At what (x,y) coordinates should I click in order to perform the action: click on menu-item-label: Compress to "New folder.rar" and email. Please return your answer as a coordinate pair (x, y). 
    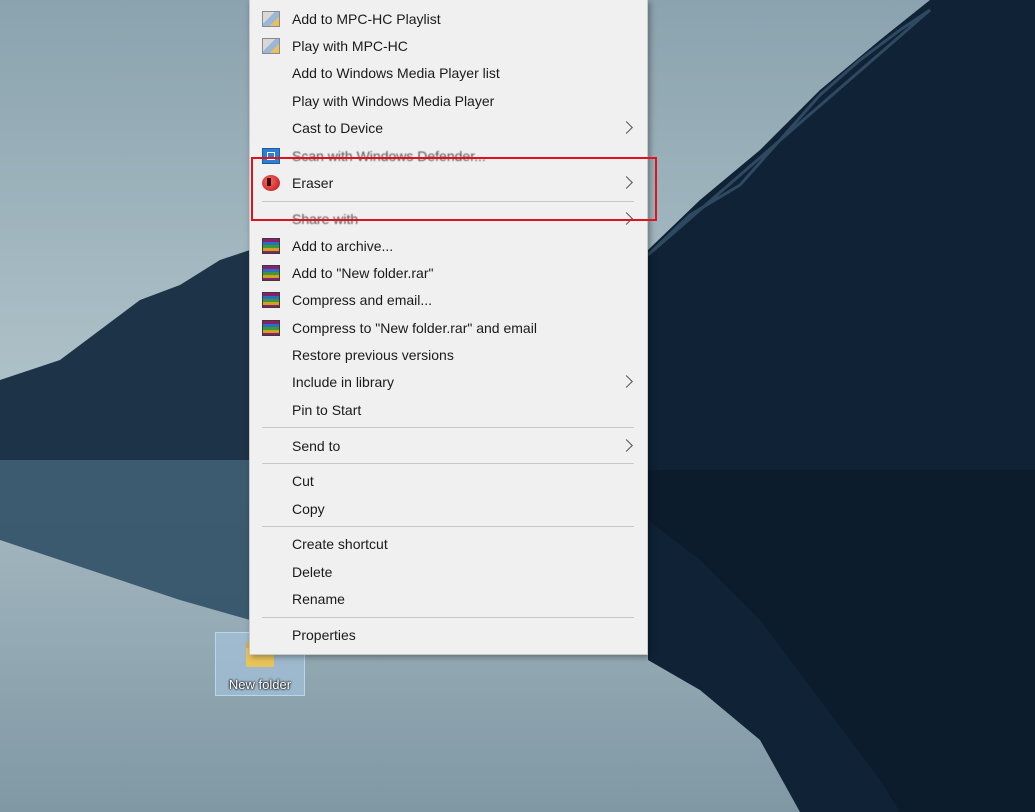
    Looking at the image, I should click on (414, 328).